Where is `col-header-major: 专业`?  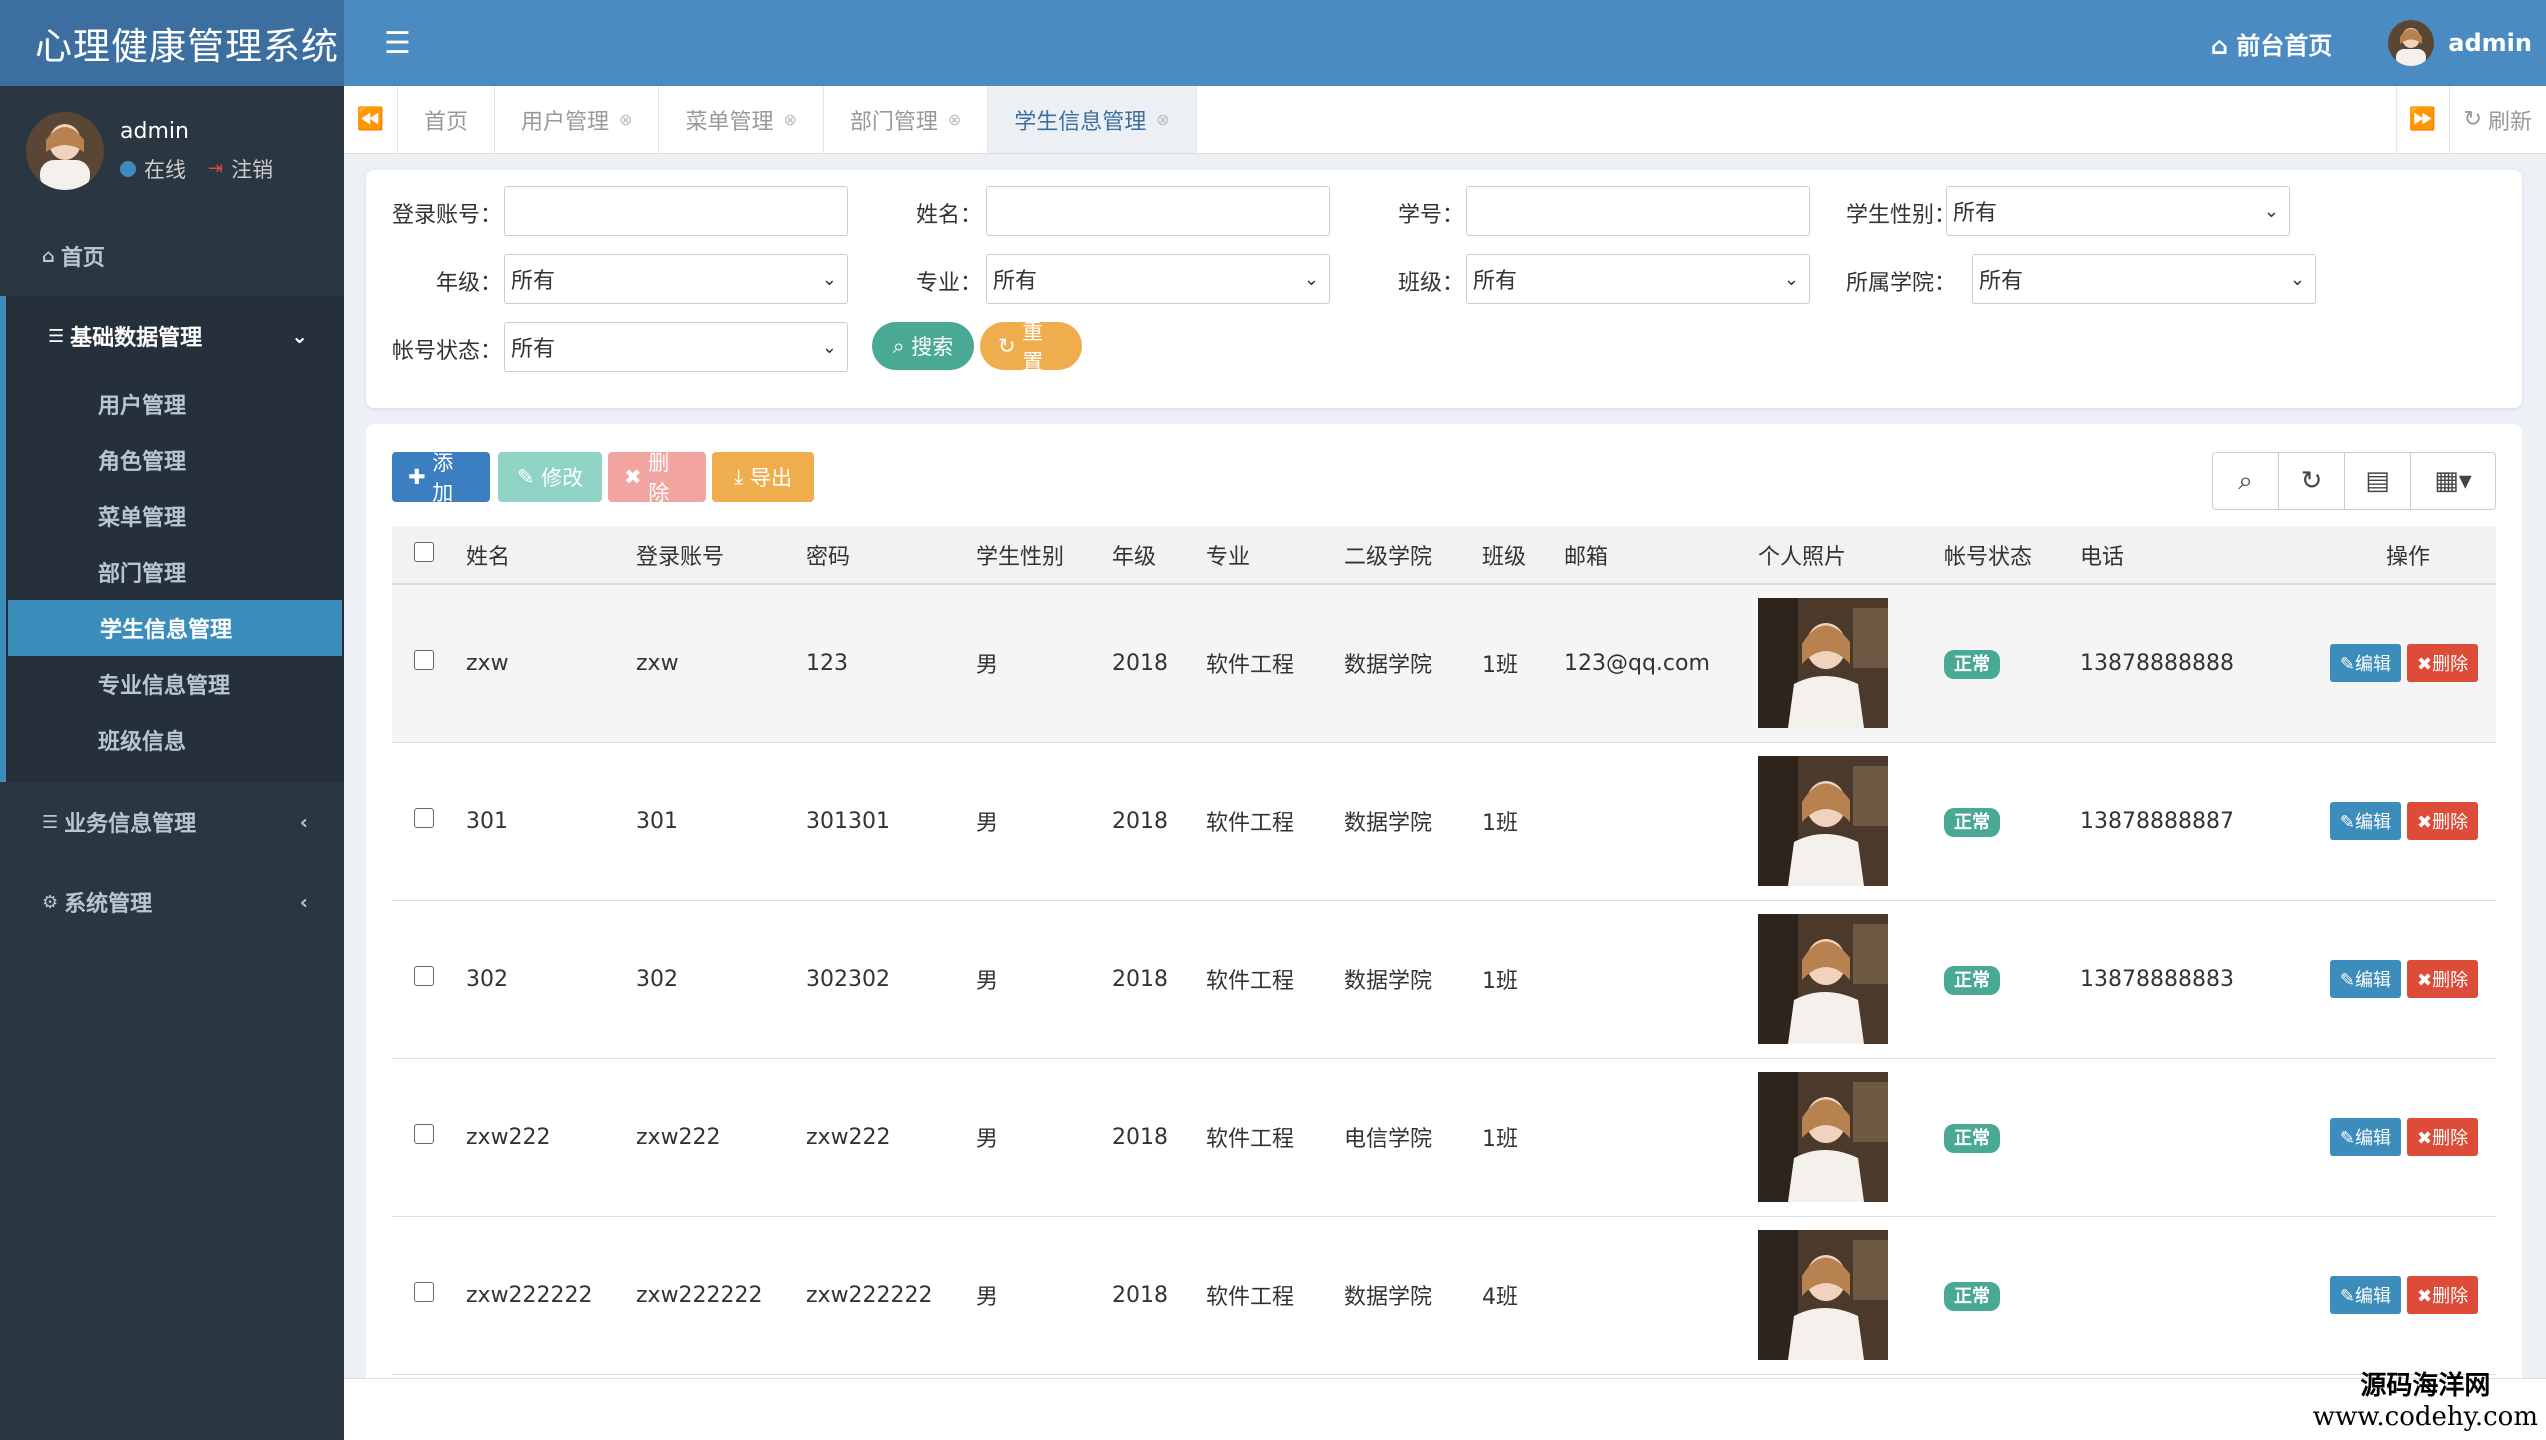
col-header-major: 专业 is located at coordinates (1267, 555).